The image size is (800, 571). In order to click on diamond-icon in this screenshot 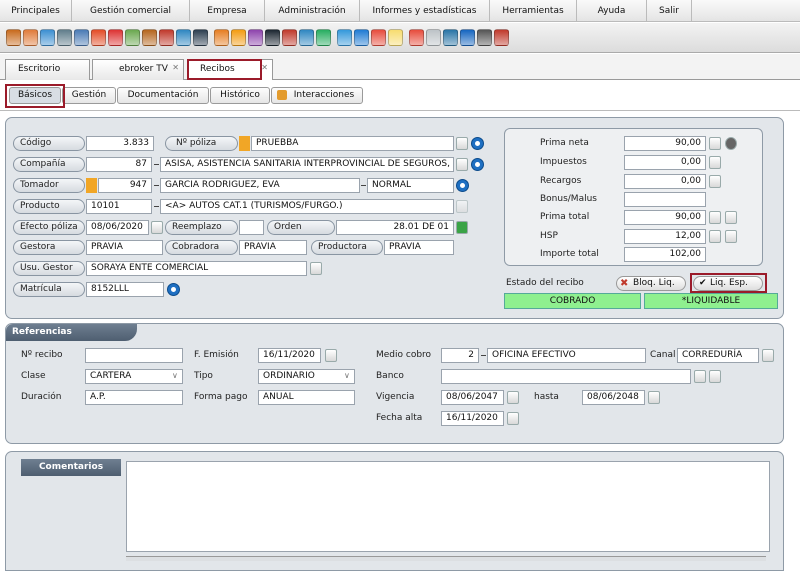, I will do `click(323, 37)`.